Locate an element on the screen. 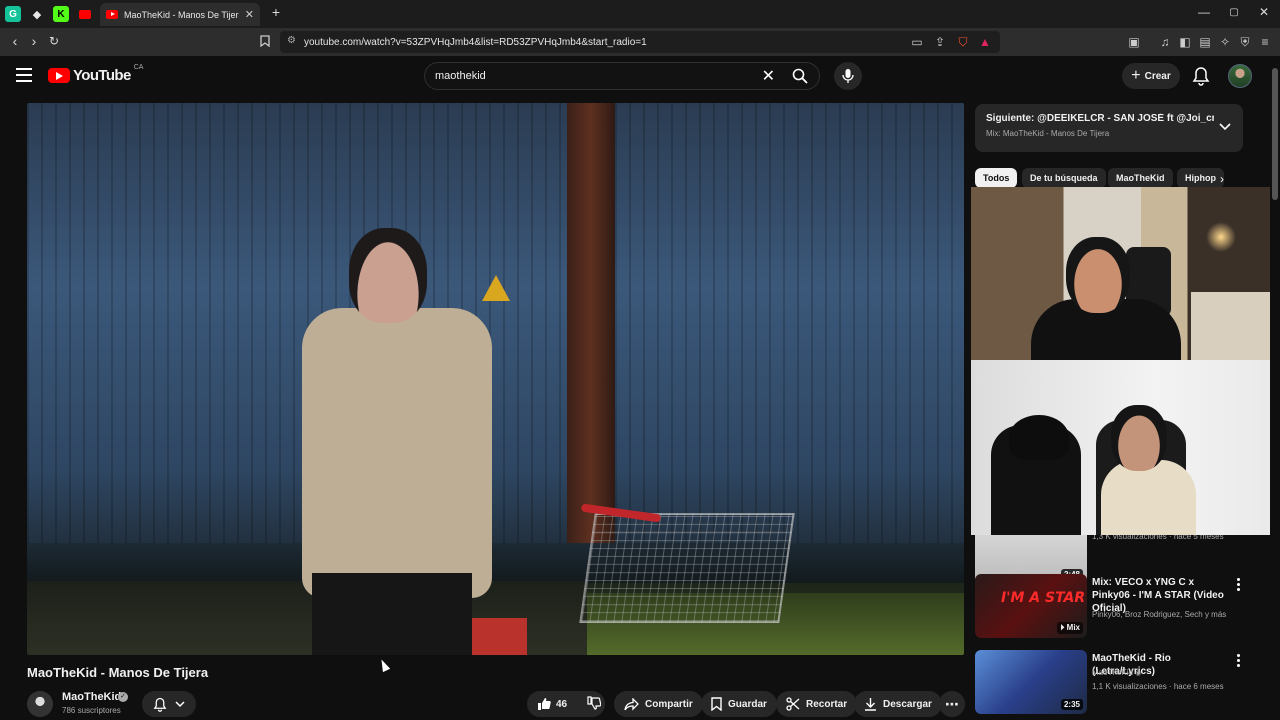 The image size is (1280, 720). search-icon is located at coordinates (800, 76).